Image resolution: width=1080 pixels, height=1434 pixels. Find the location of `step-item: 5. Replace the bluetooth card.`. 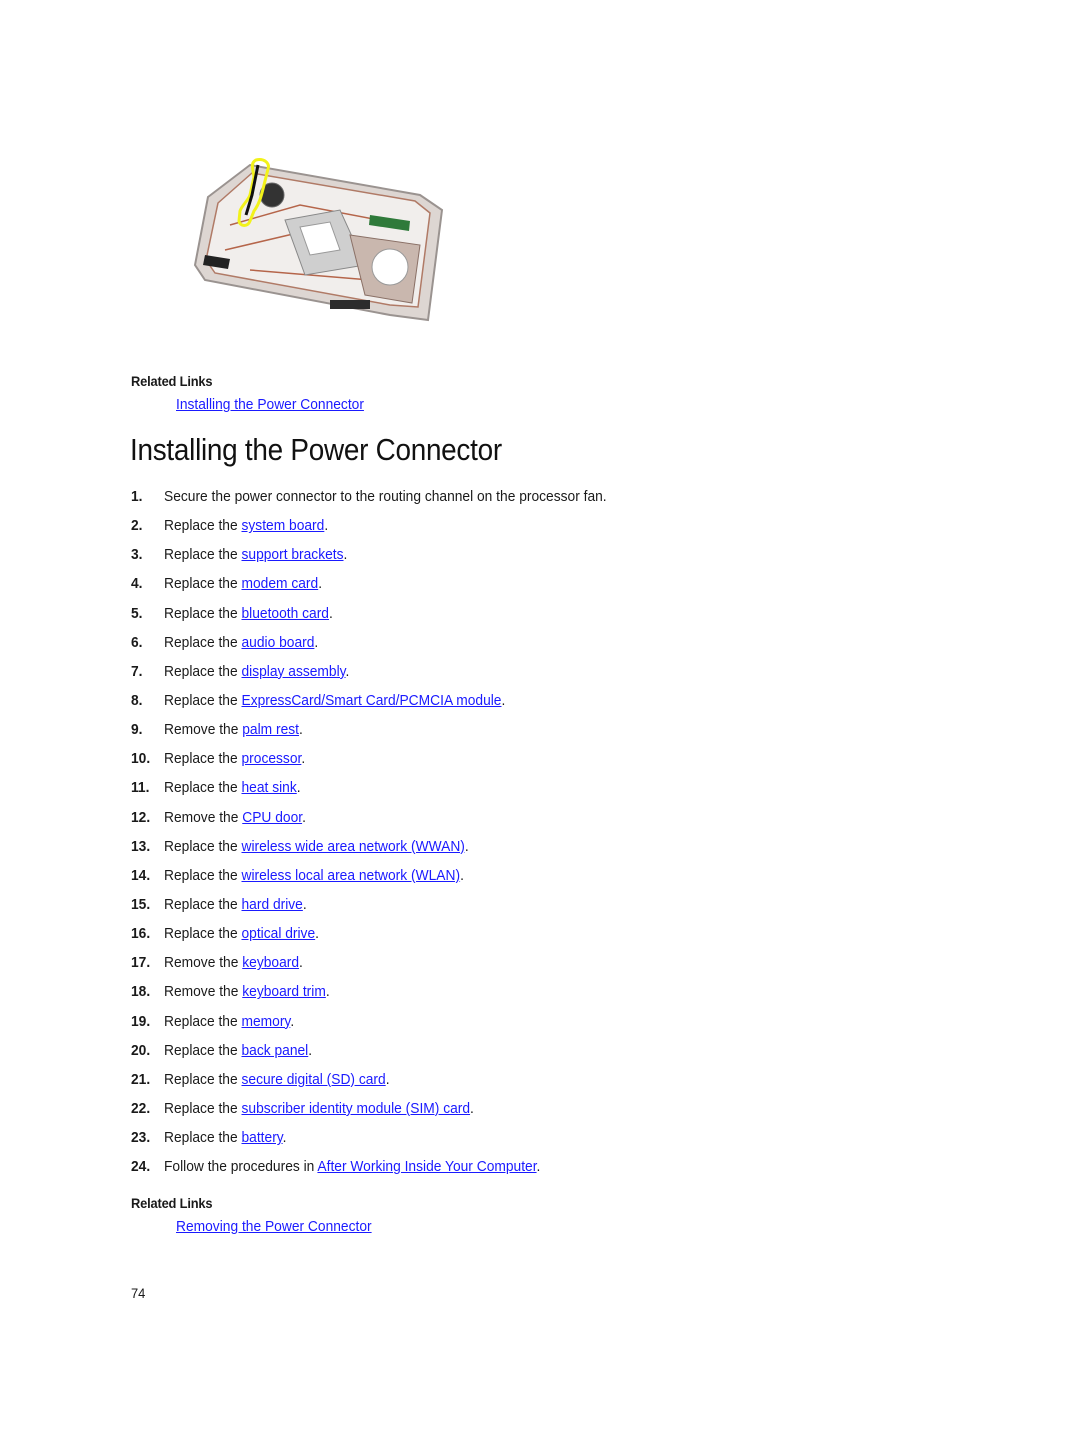

step-item: 5. Replace the bluetooth card. is located at coordinates (388, 617).